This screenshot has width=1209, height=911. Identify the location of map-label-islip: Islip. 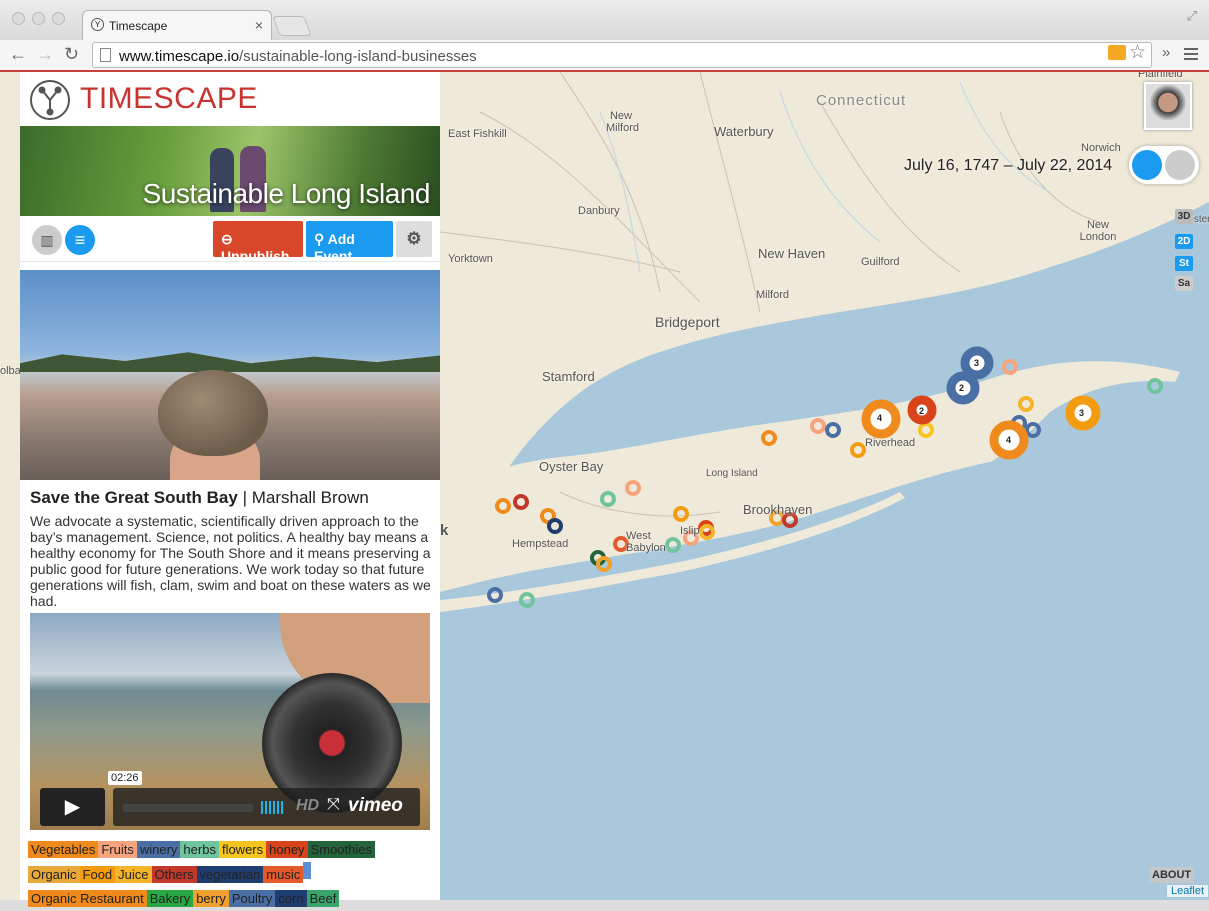
(690, 531).